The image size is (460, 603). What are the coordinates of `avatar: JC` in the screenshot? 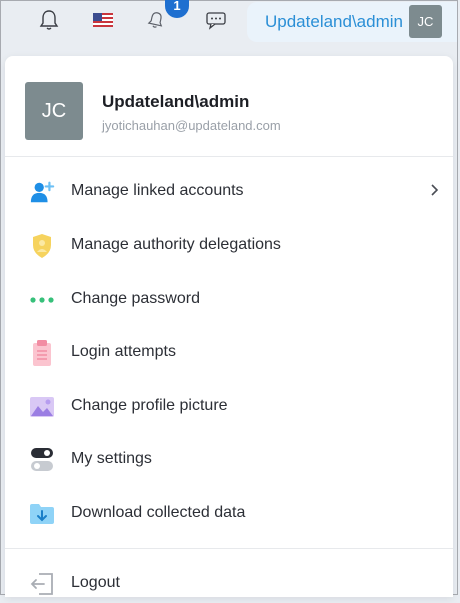 It's located at (425, 21).